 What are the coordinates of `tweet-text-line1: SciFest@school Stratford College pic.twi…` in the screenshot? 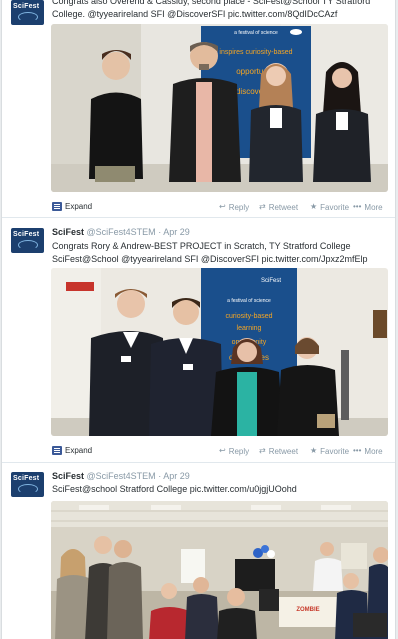 It's located at (174, 489).